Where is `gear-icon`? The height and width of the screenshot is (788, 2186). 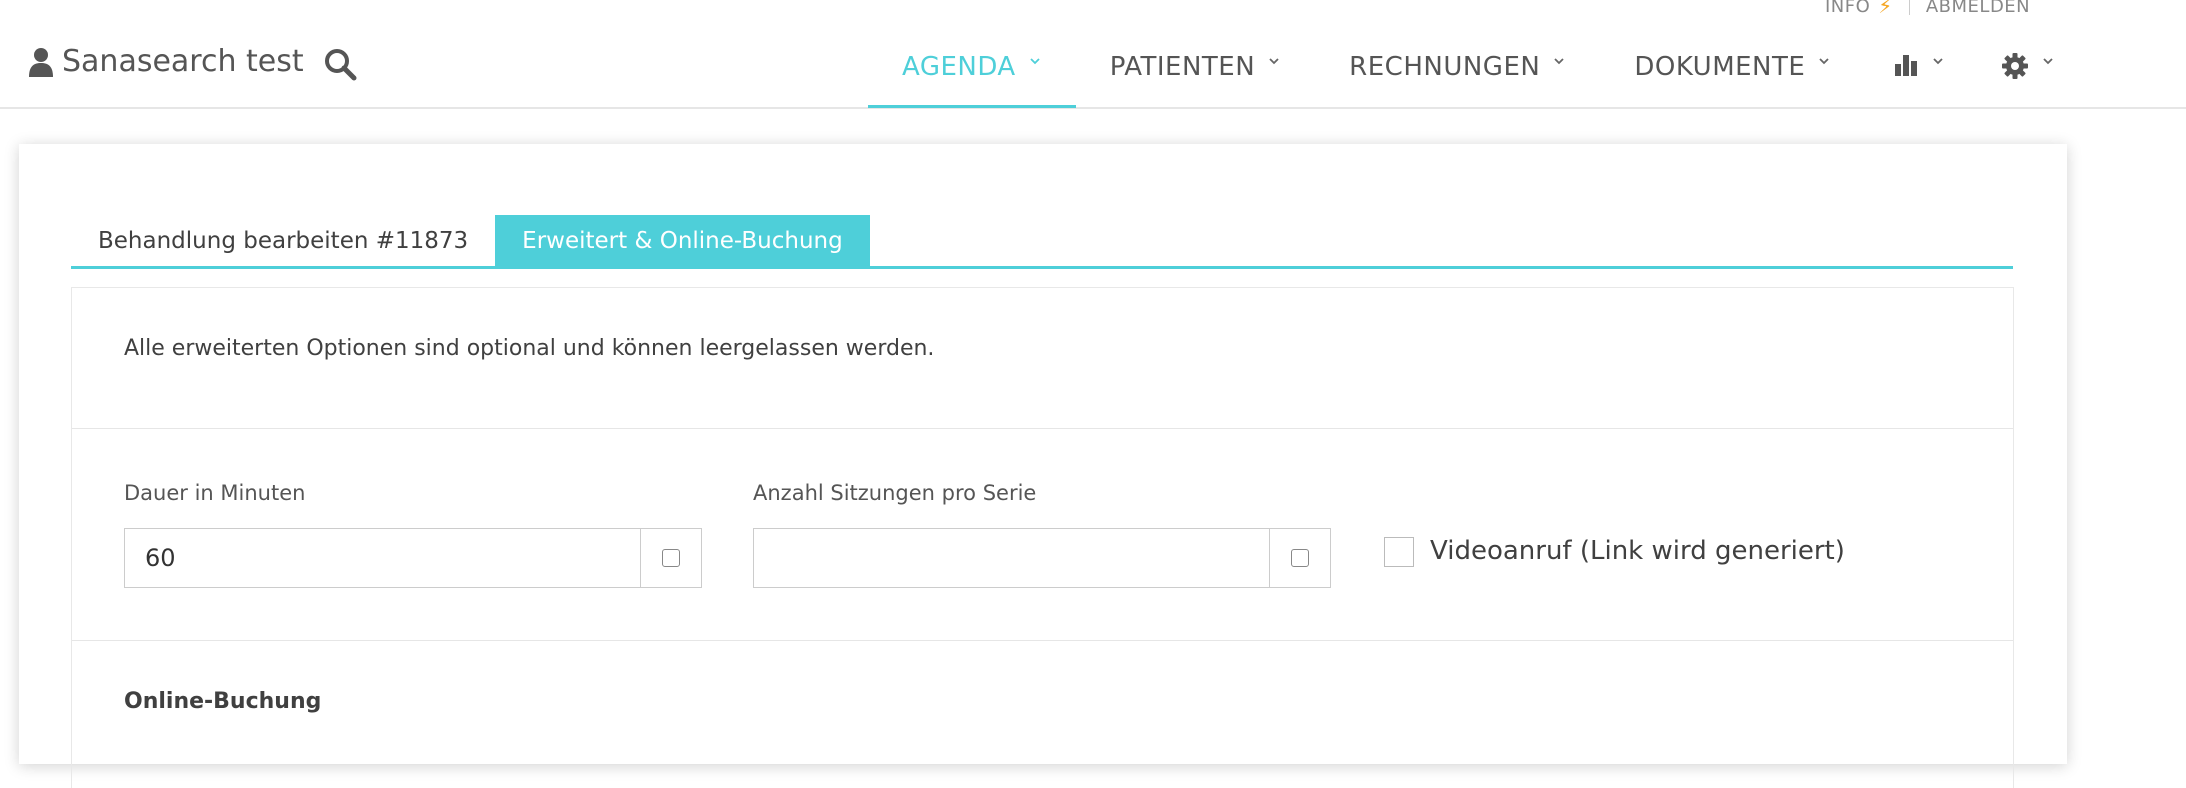 gear-icon is located at coordinates (2015, 66).